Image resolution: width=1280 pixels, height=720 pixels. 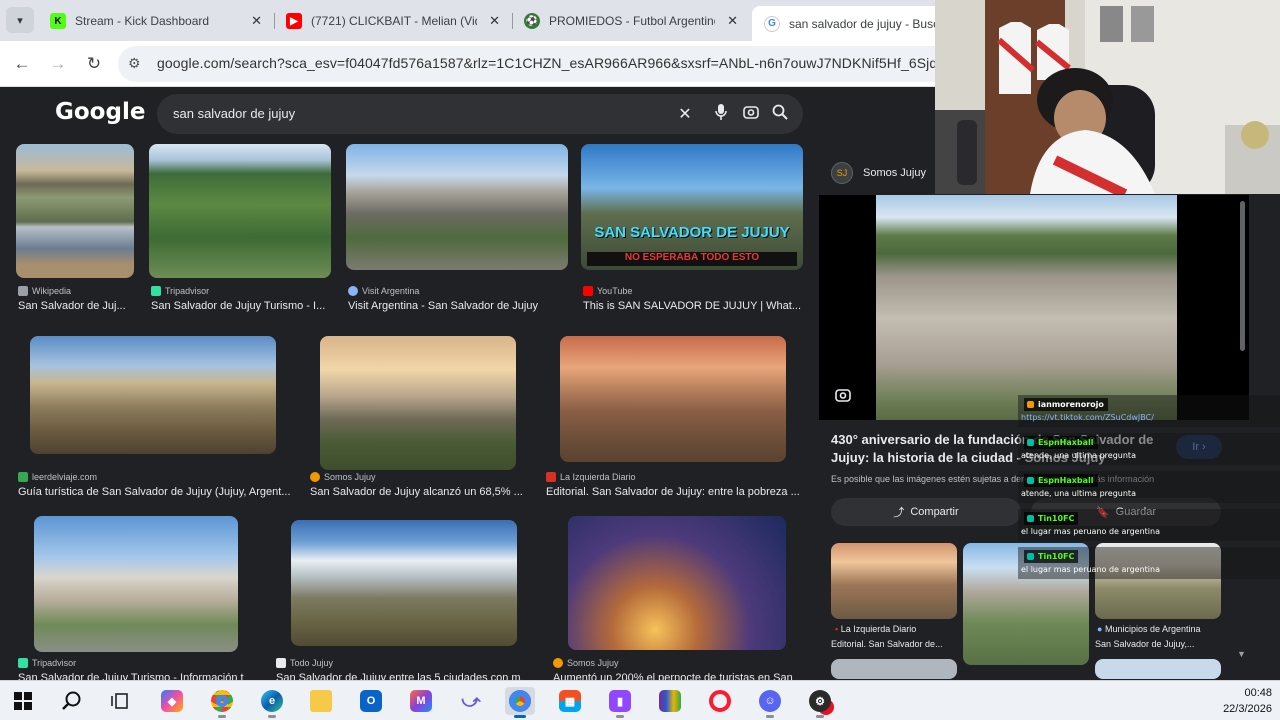 I want to click on chat-username: Tin10FC, so click(x=1051, y=556).